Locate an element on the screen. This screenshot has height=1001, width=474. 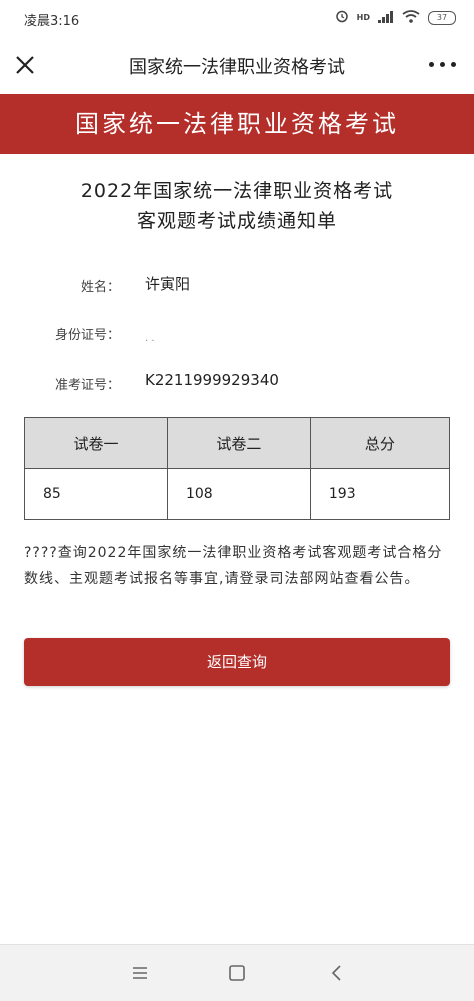
exam-number-value: K2211999929340 is located at coordinates (212, 380).